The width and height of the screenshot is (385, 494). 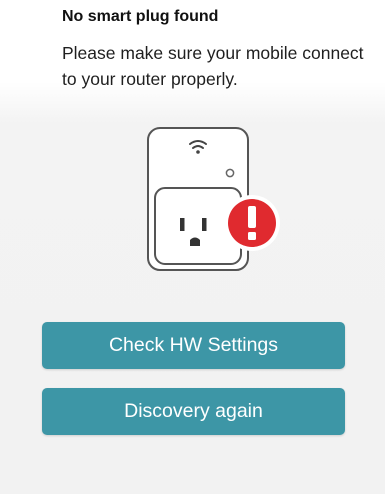 I want to click on discovery-again-label: Discovery again, so click(x=193, y=411).